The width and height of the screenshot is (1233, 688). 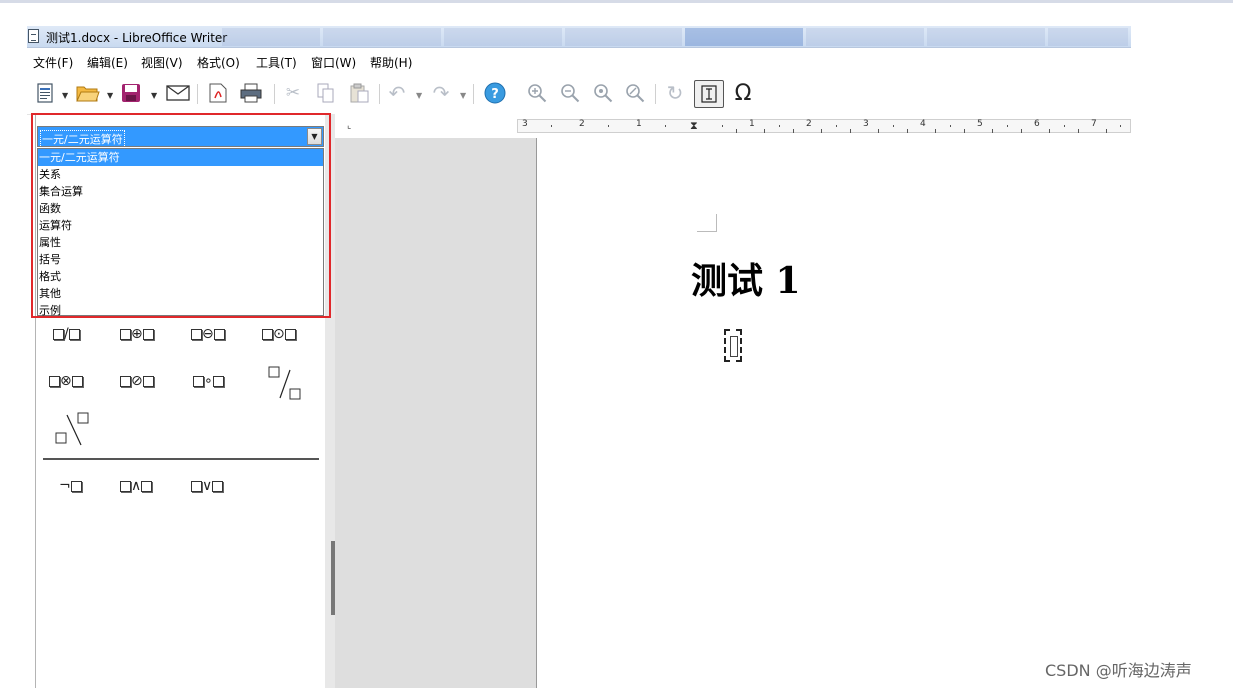 I want to click on option-others: 其他, so click(x=180, y=293).